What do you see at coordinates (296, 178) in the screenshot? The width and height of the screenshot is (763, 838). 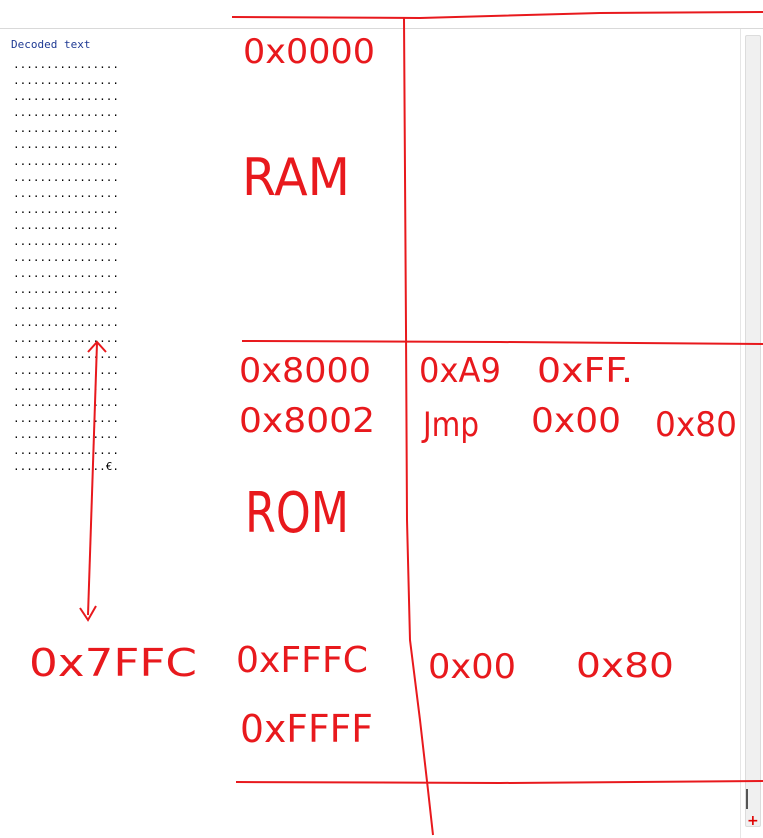 I see `ram-label: RAM` at bounding box center [296, 178].